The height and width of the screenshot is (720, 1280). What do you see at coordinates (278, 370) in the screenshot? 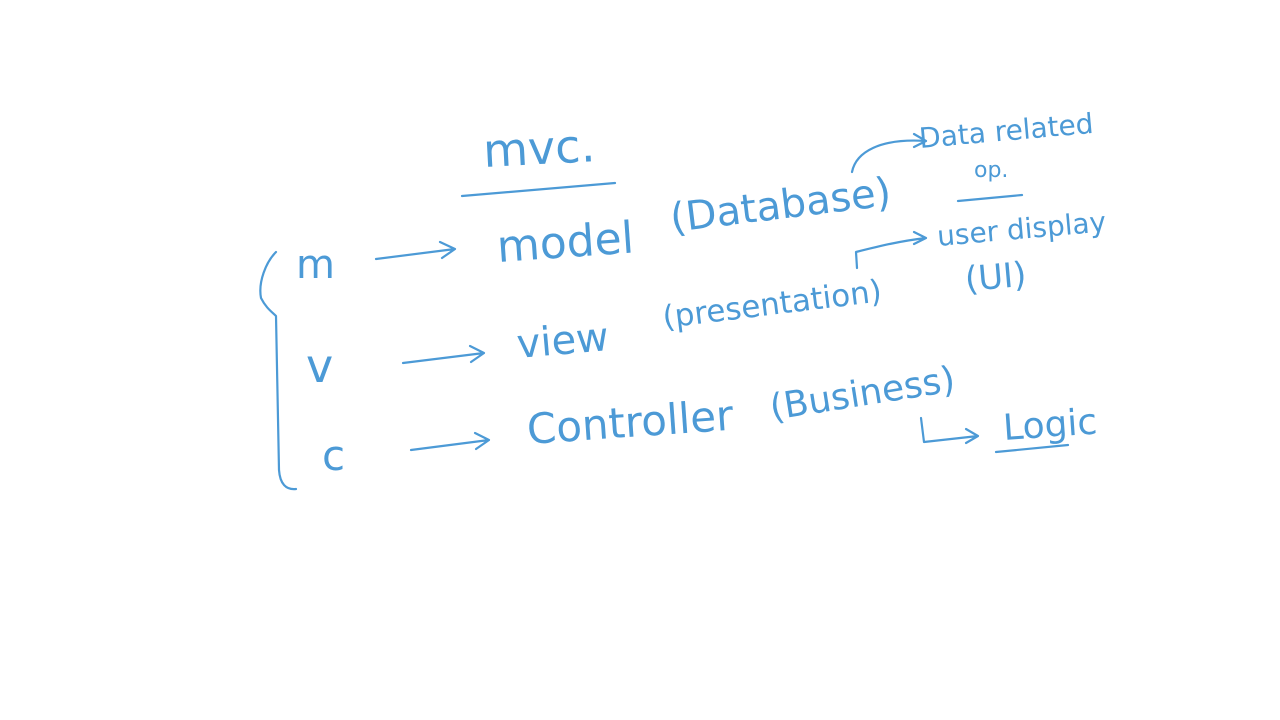
I see `left-brace` at bounding box center [278, 370].